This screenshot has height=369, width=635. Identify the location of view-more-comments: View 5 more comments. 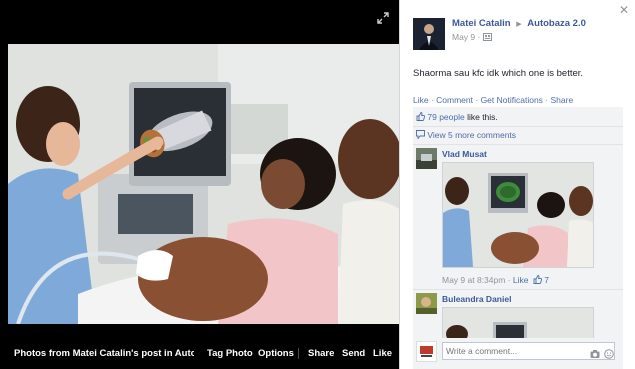
(466, 135).